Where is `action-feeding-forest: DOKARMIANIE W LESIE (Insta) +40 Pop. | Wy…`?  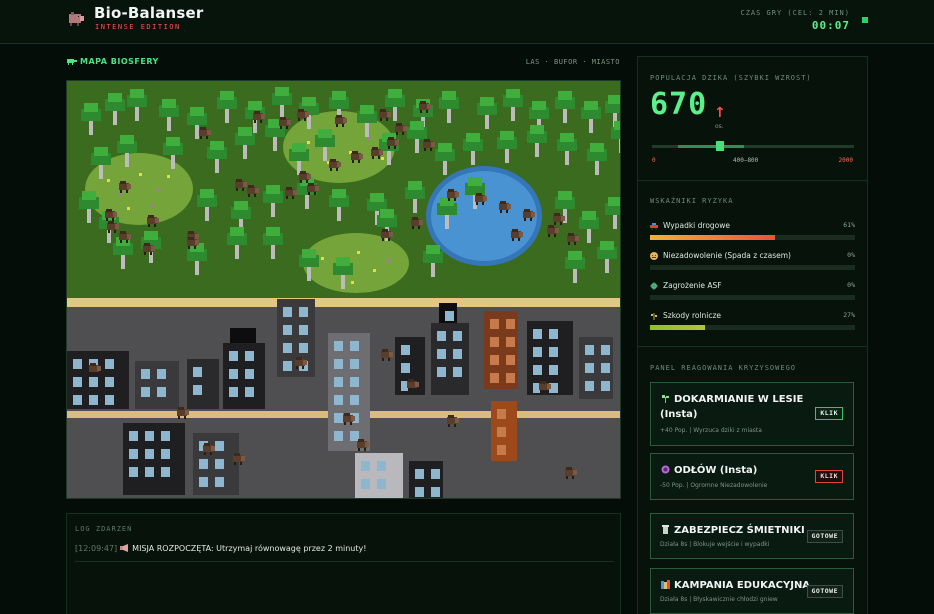 action-feeding-forest: DOKARMIANIE W LESIE (Insta) +40 Pop. | Wy… is located at coordinates (752, 414).